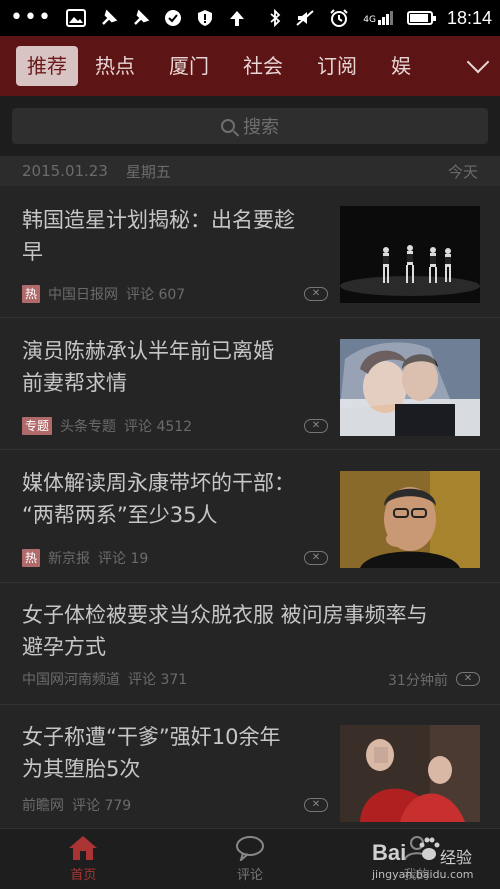 This screenshot has height=889, width=500. What do you see at coordinates (460, 66) in the screenshot?
I see `channel-expand-button` at bounding box center [460, 66].